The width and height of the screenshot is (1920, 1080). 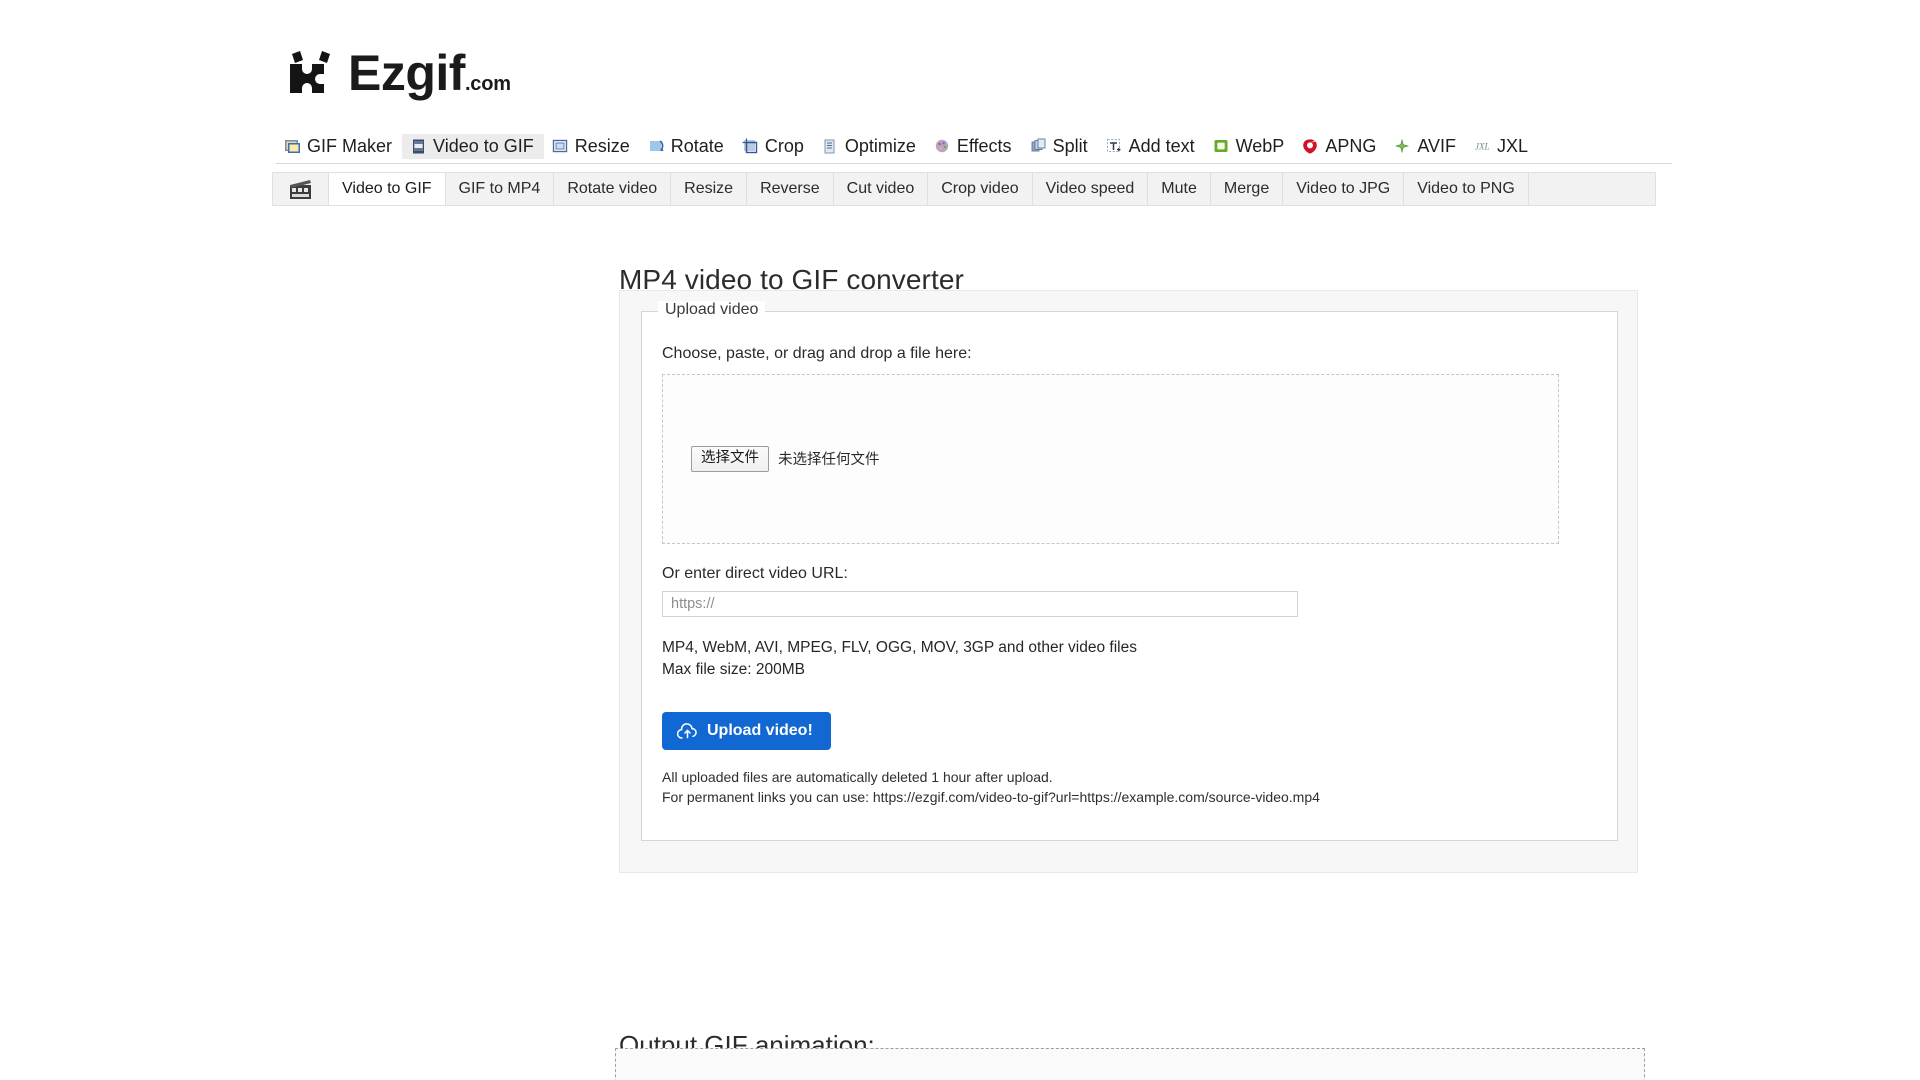 What do you see at coordinates (1466, 189) in the screenshot?
I see `subtab-video-to-png: Video to PNG` at bounding box center [1466, 189].